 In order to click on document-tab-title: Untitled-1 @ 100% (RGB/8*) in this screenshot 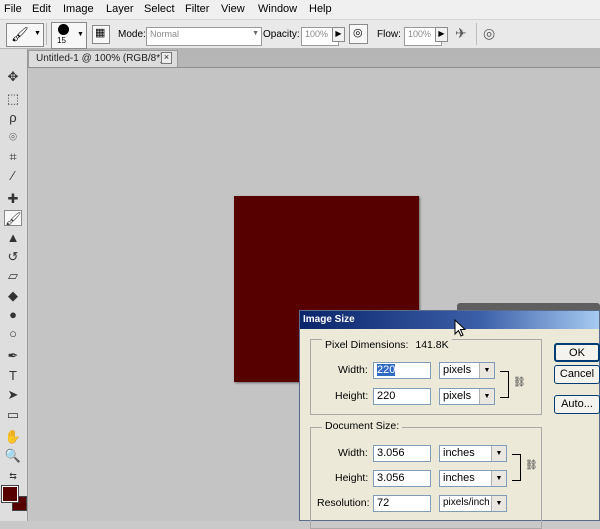, I will do `click(100, 58)`.